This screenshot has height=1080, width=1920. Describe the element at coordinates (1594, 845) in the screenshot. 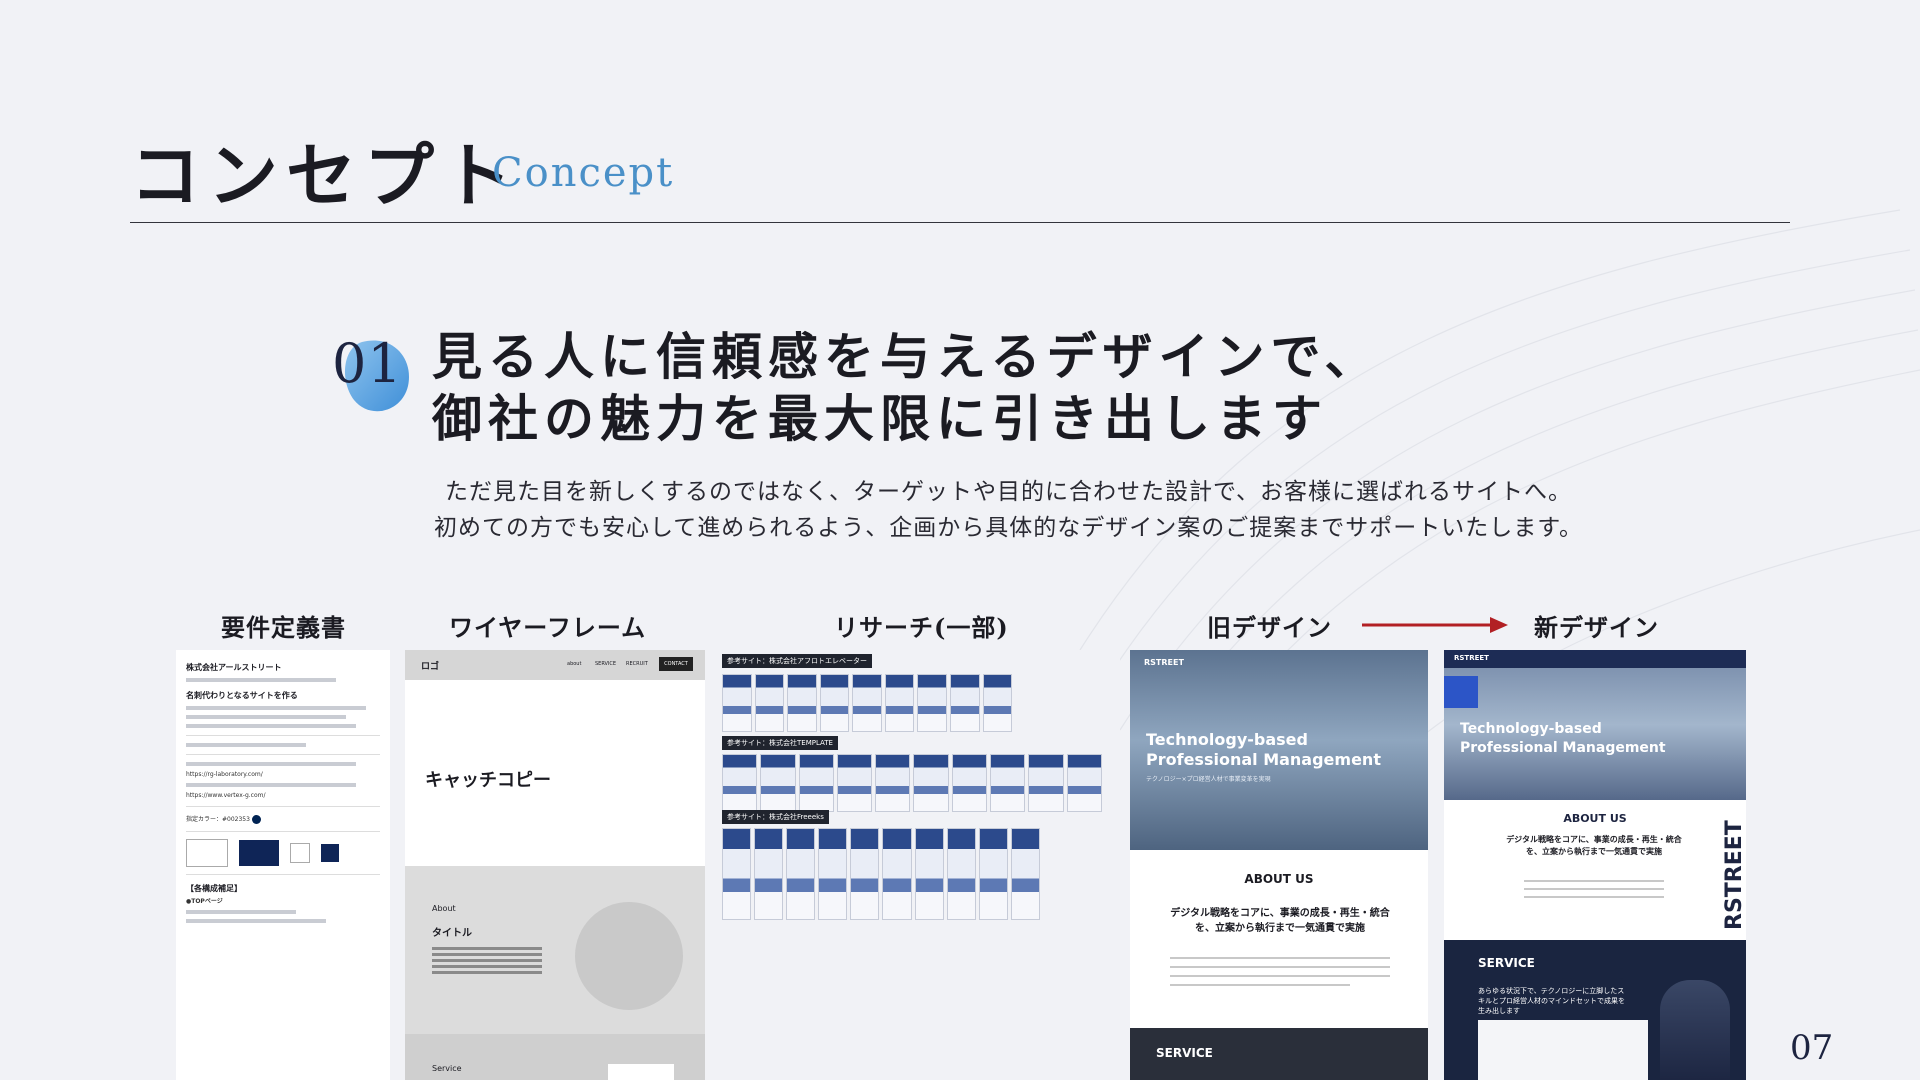

I see `new-about-text: デジタル戦略をコアに、事業の成長・再生・統合を、立案から執行まで一気通貫で実施` at that location.